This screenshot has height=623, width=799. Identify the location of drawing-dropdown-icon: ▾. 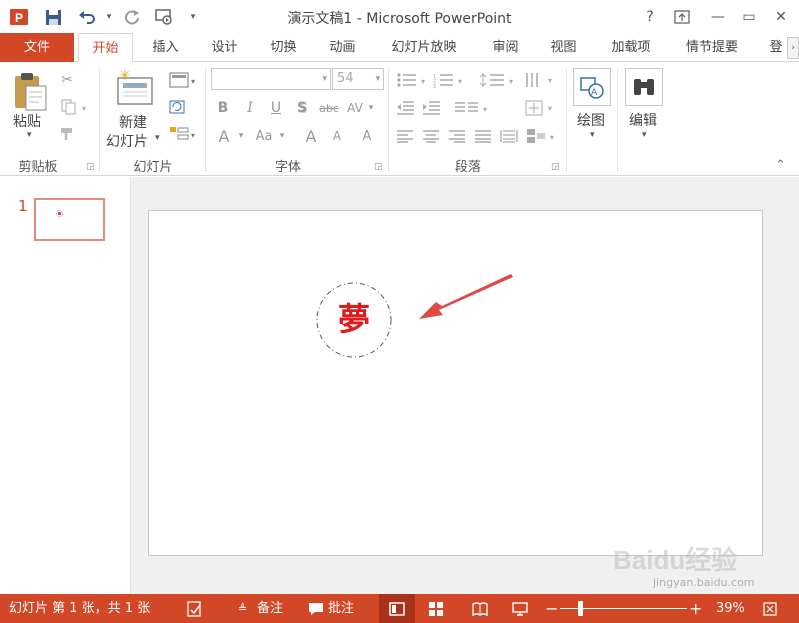
(592, 135).